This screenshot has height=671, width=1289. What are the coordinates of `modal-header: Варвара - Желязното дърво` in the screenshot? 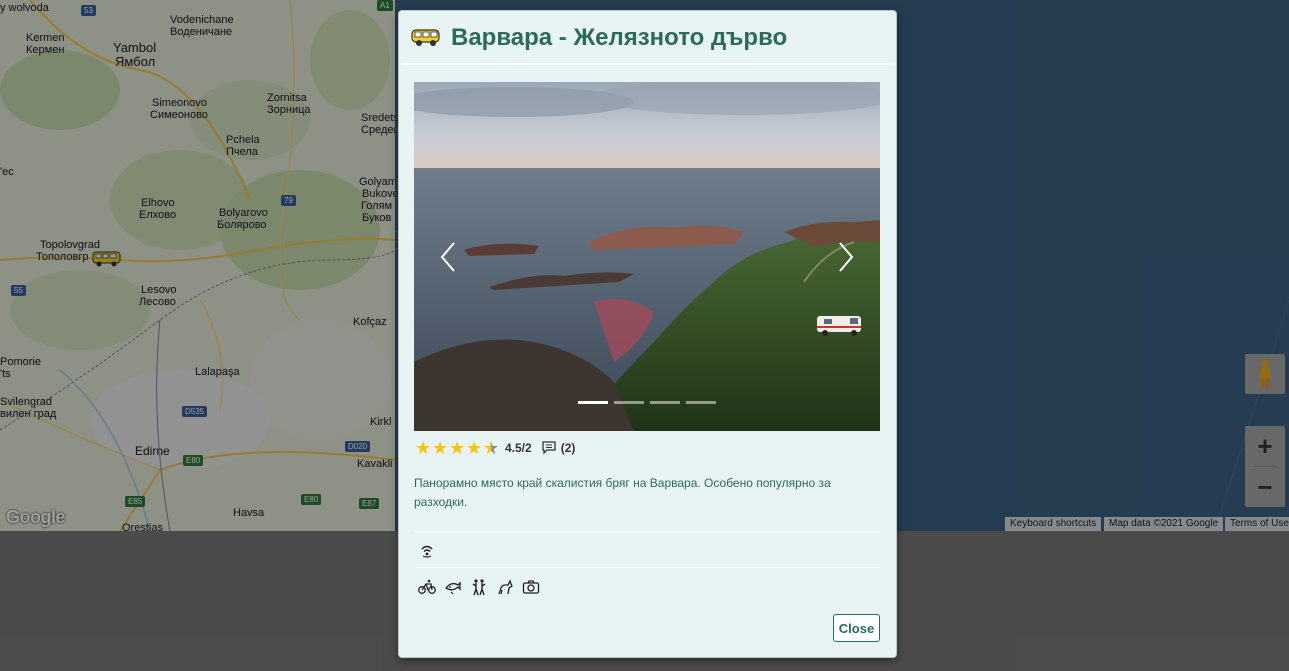 It's located at (647, 39).